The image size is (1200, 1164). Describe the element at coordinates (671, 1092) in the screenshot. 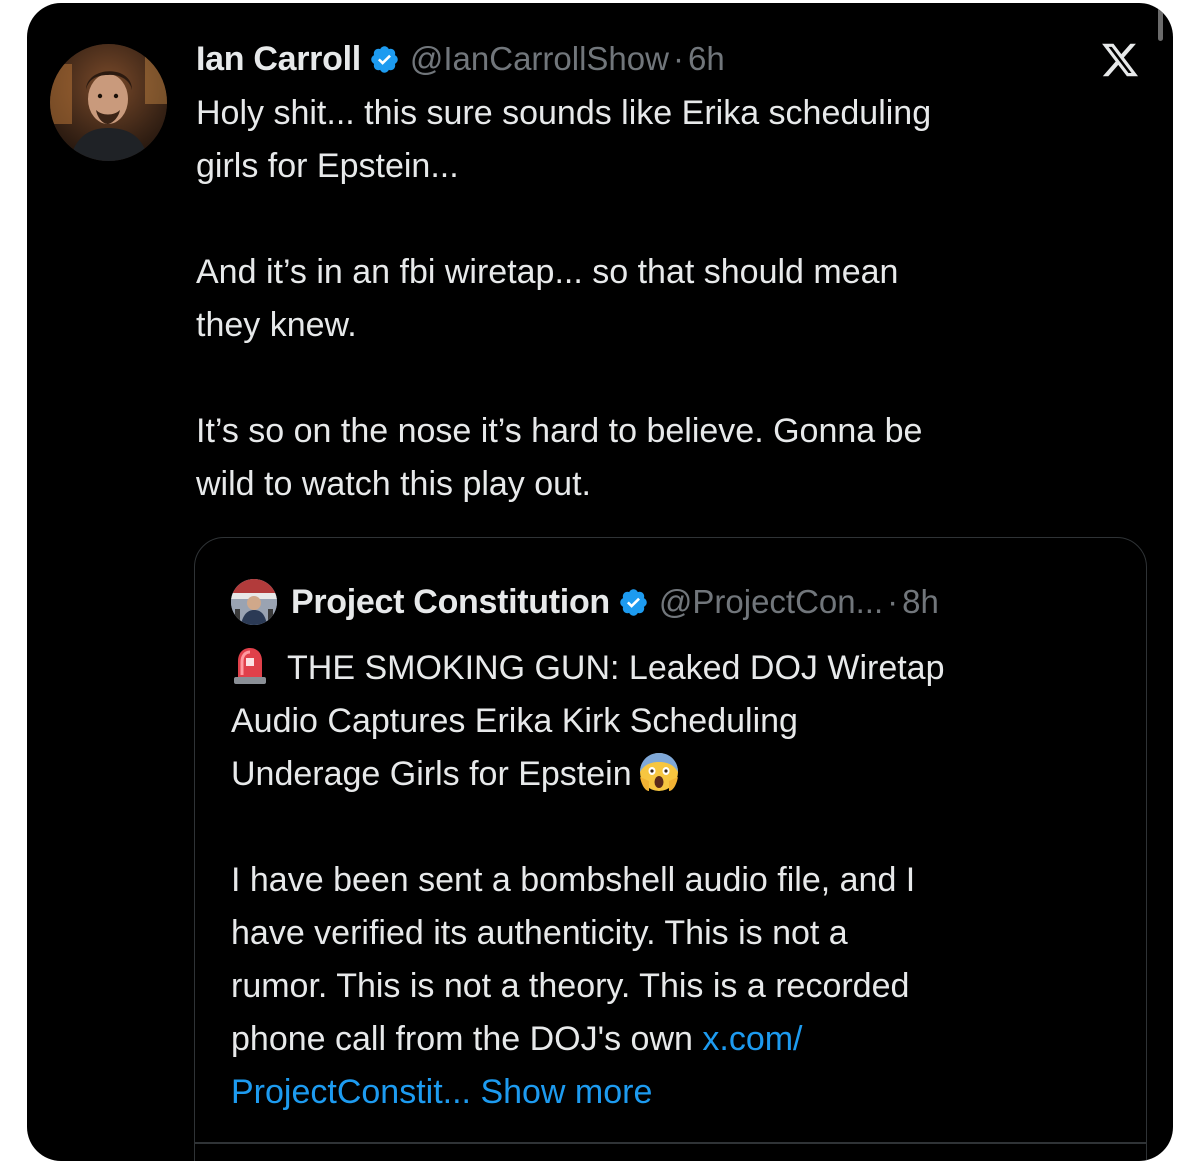

I see `quoted-line: ProjectConstit... Show more` at that location.